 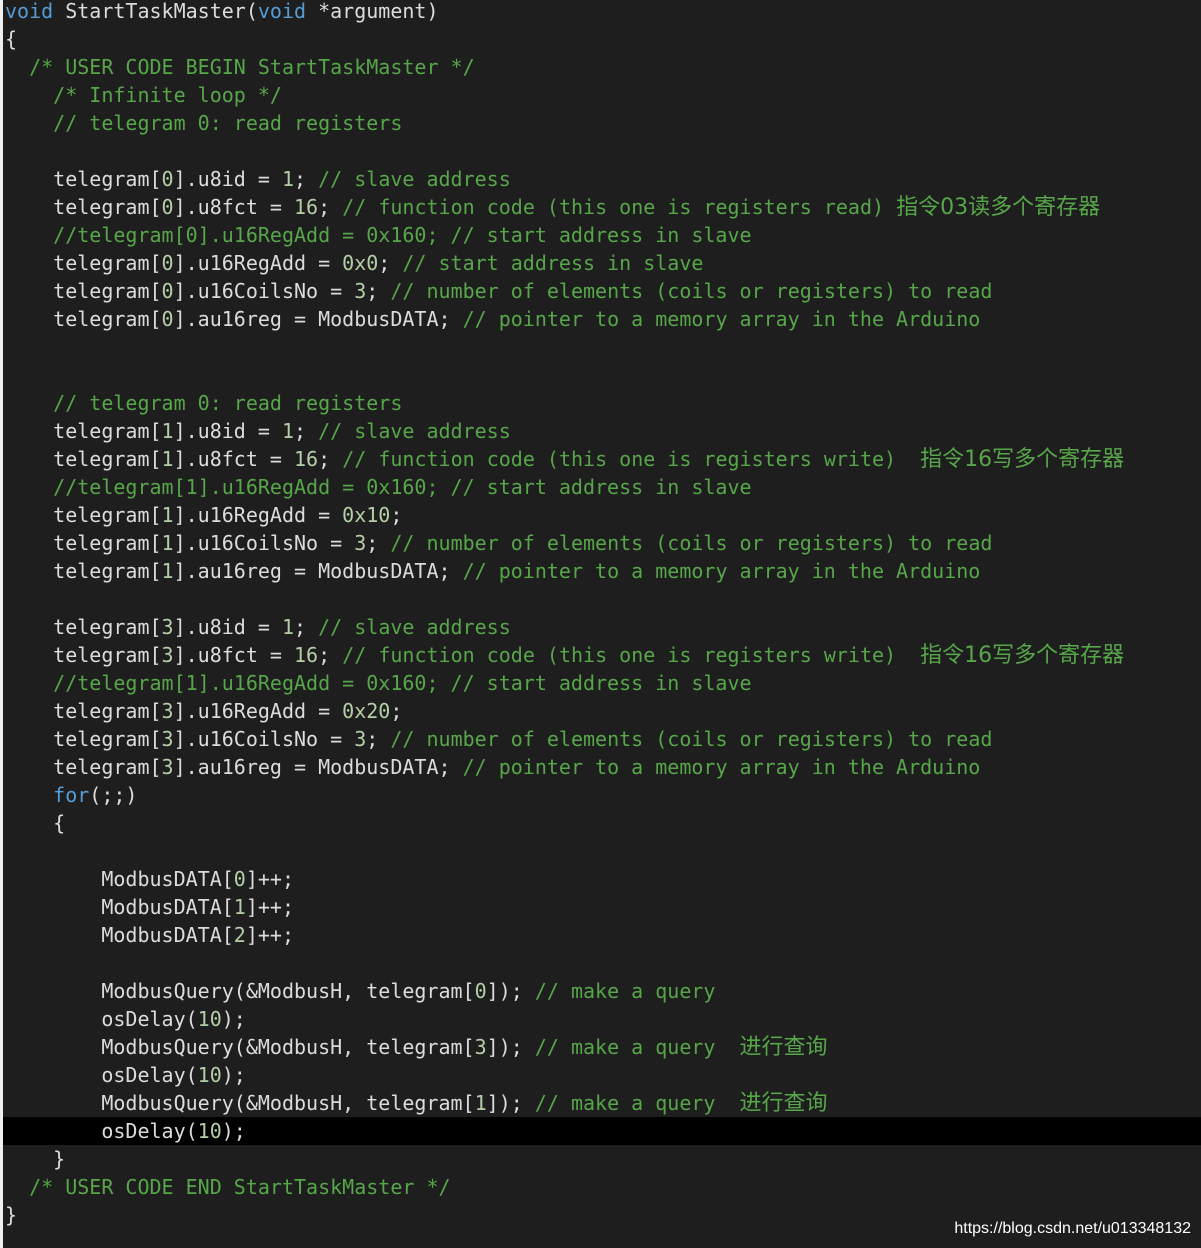 I want to click on code-line-text: }, so click(x=11, y=1215).